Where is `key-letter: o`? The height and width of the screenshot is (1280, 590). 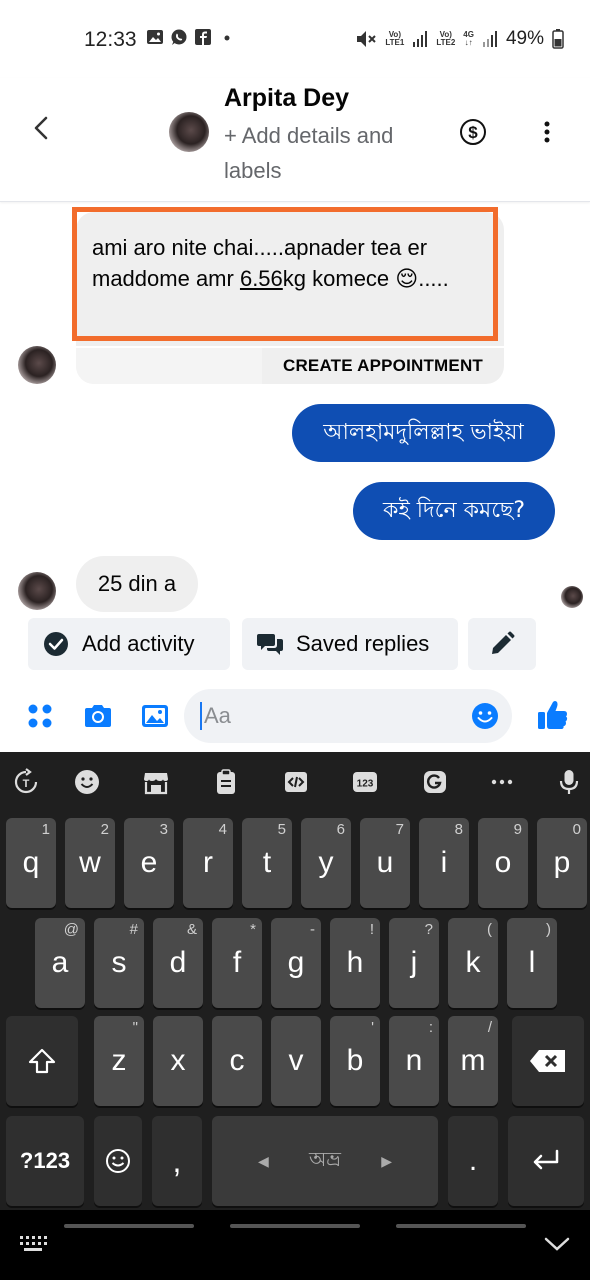
key-letter: o is located at coordinates (503, 862).